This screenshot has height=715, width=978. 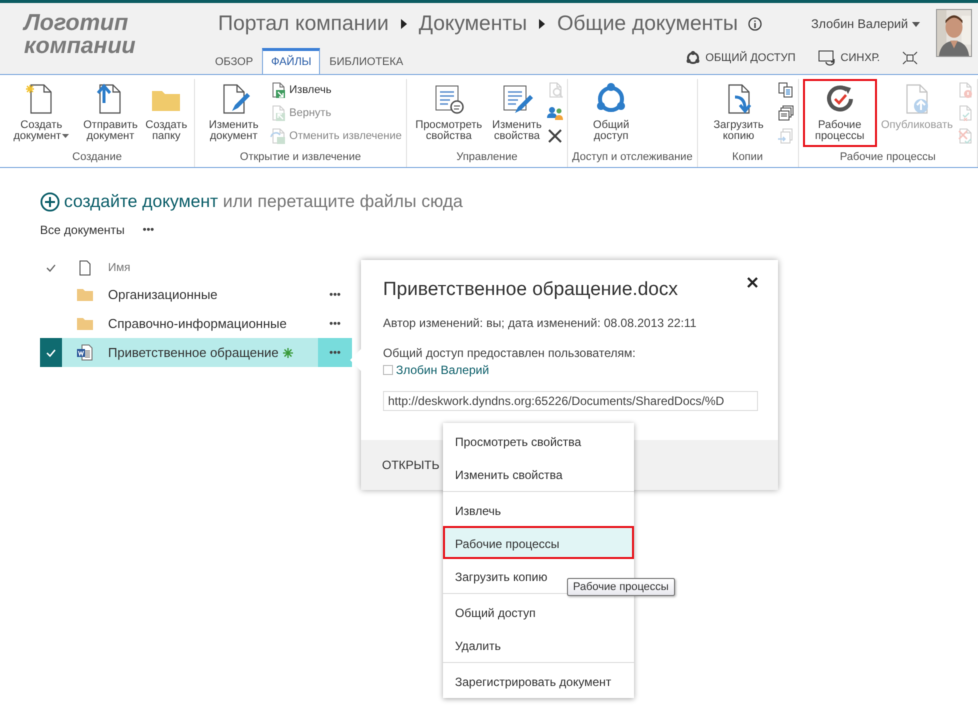 I want to click on ribbon-button: Общий доступ, so click(x=611, y=113).